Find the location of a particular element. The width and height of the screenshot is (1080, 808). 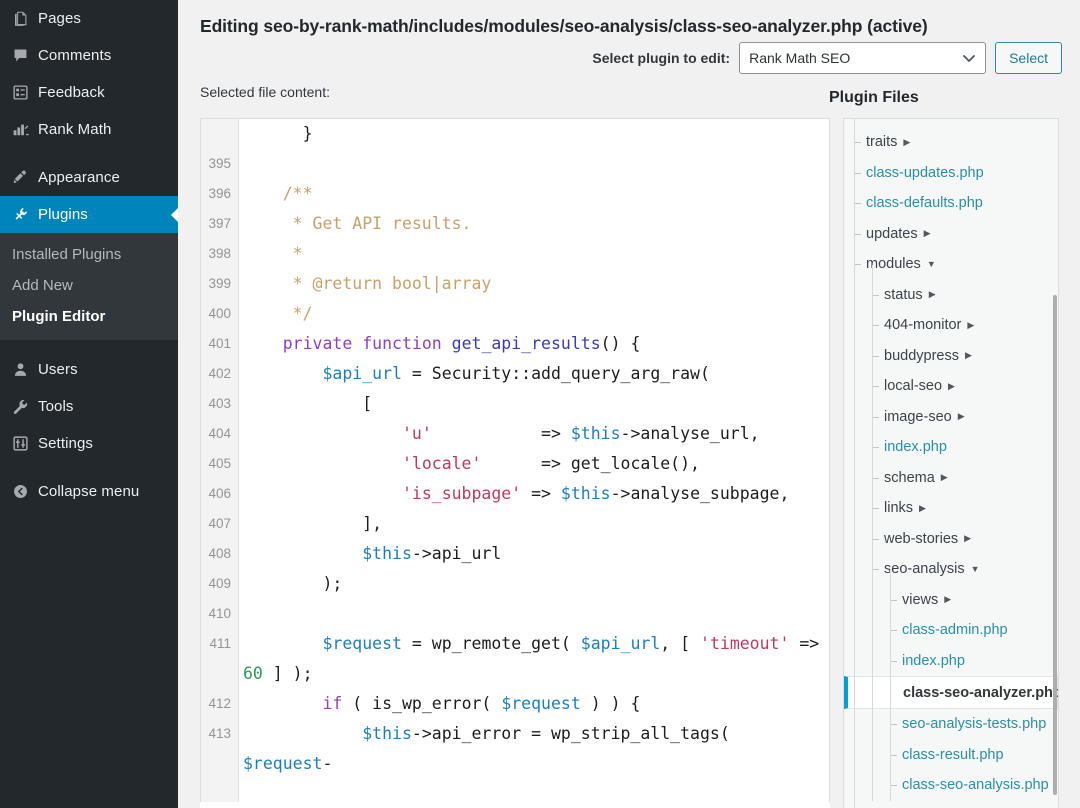

tree-item: 404-monitor ▶ is located at coordinates (951, 325).